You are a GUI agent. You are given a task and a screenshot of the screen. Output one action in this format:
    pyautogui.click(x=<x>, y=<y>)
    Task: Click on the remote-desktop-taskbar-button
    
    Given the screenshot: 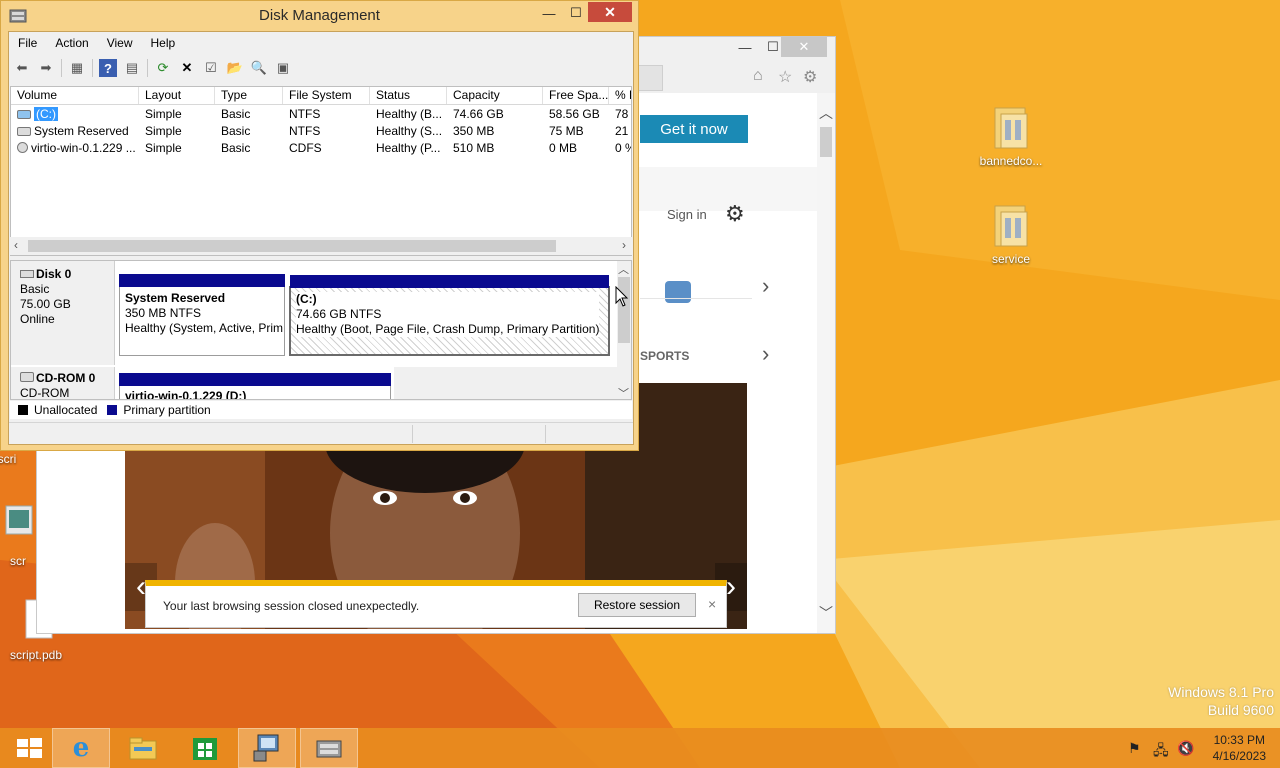 What is the action you would take?
    pyautogui.click(x=267, y=748)
    